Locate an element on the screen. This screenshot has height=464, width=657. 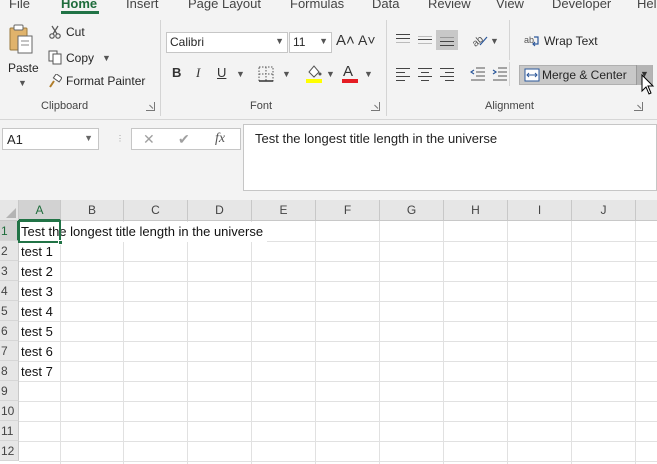
underline-dropdown-icon: ▼ is located at coordinates (240, 74).